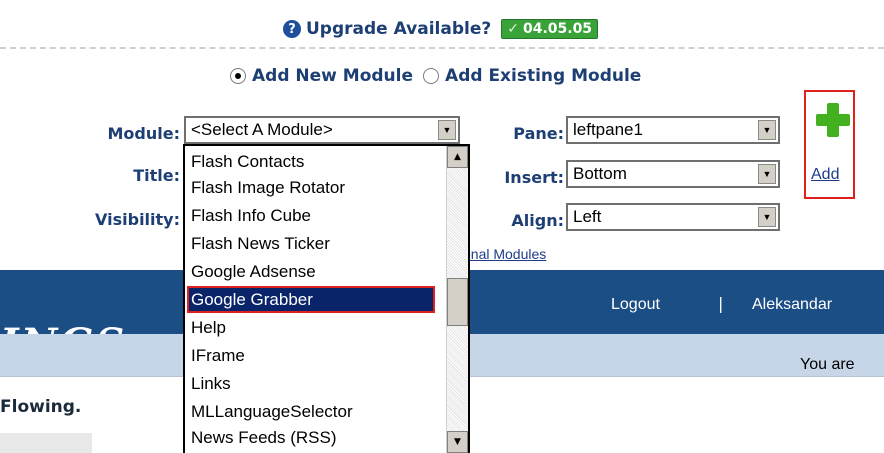 The image size is (884, 453). Describe the element at coordinates (309, 355) in the screenshot. I see `list-item: IFrame` at that location.